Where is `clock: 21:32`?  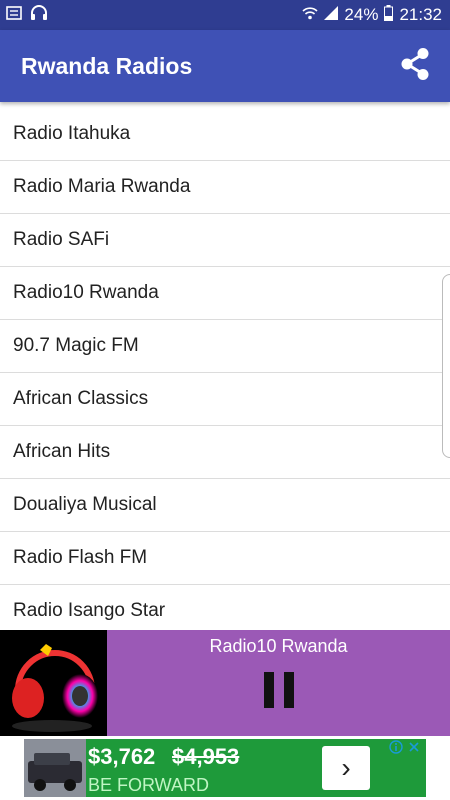
clock: 21:32 is located at coordinates (420, 14).